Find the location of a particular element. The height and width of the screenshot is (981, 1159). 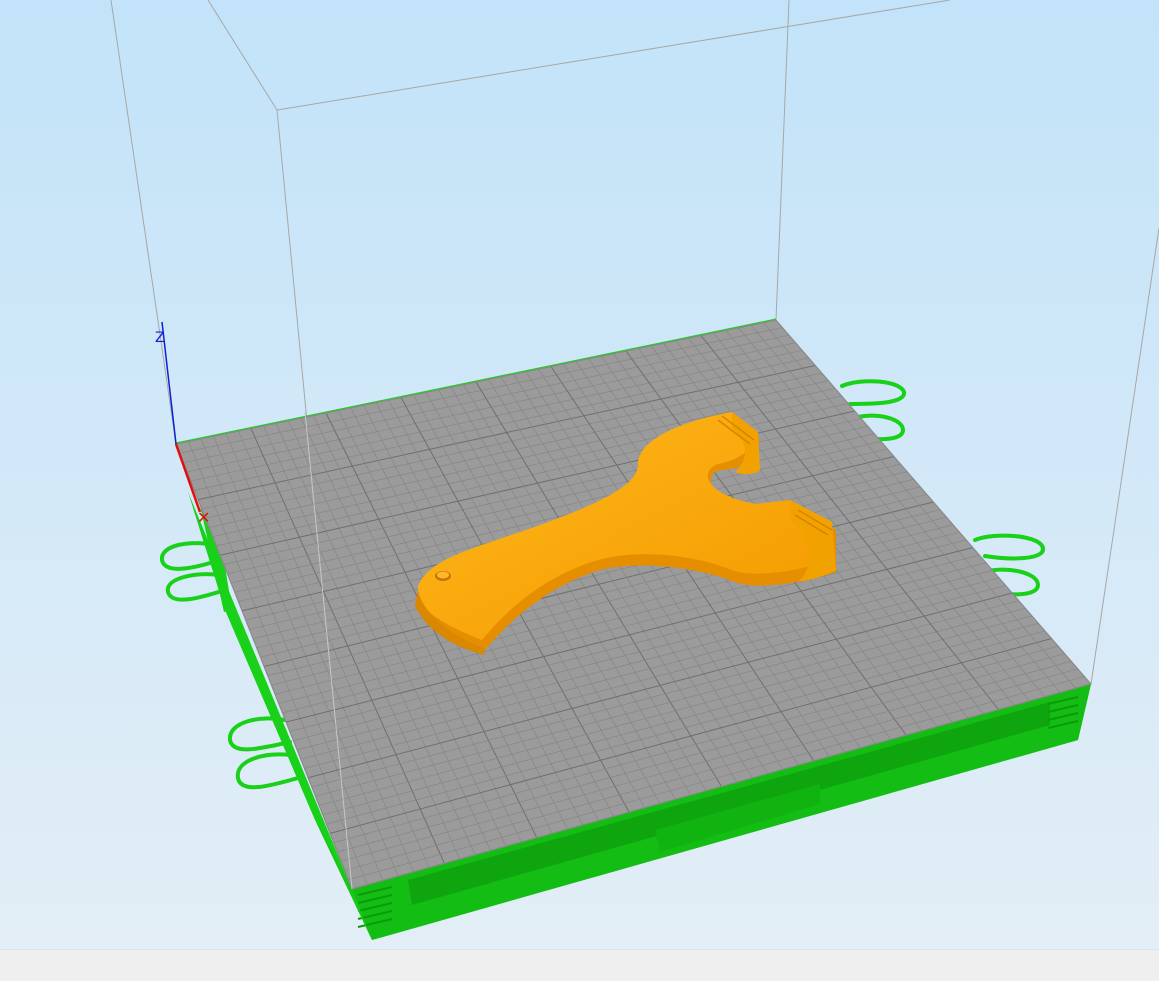

status-bar is located at coordinates (579, 965).